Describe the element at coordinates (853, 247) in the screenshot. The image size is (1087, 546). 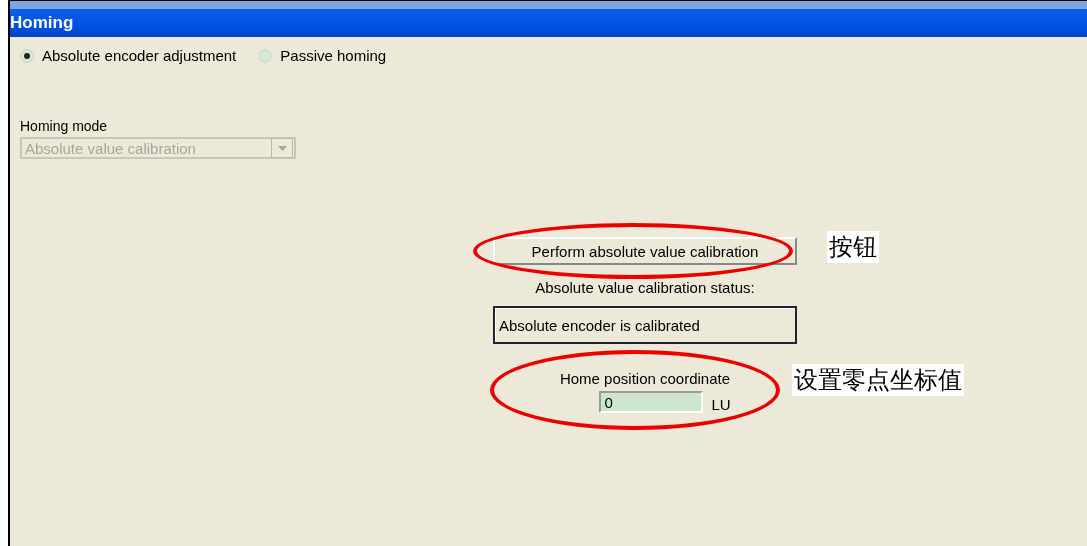
I see `annotation-label: 按钮` at that location.